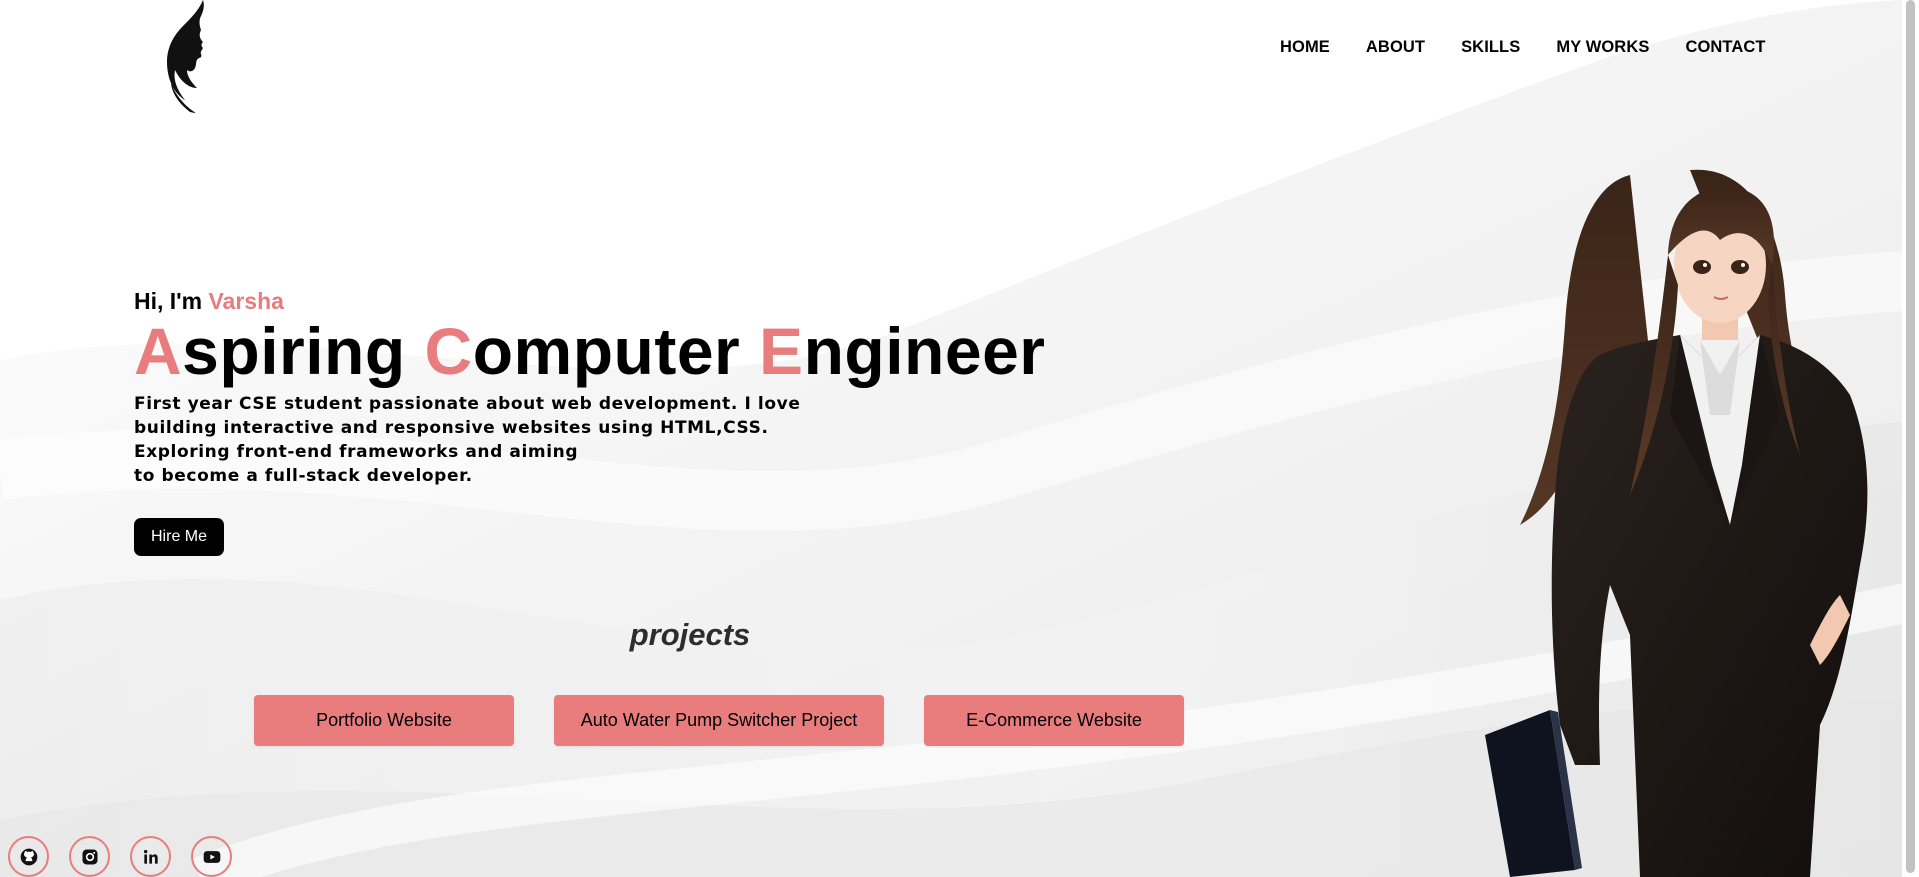  I want to click on github-icon, so click(28, 856).